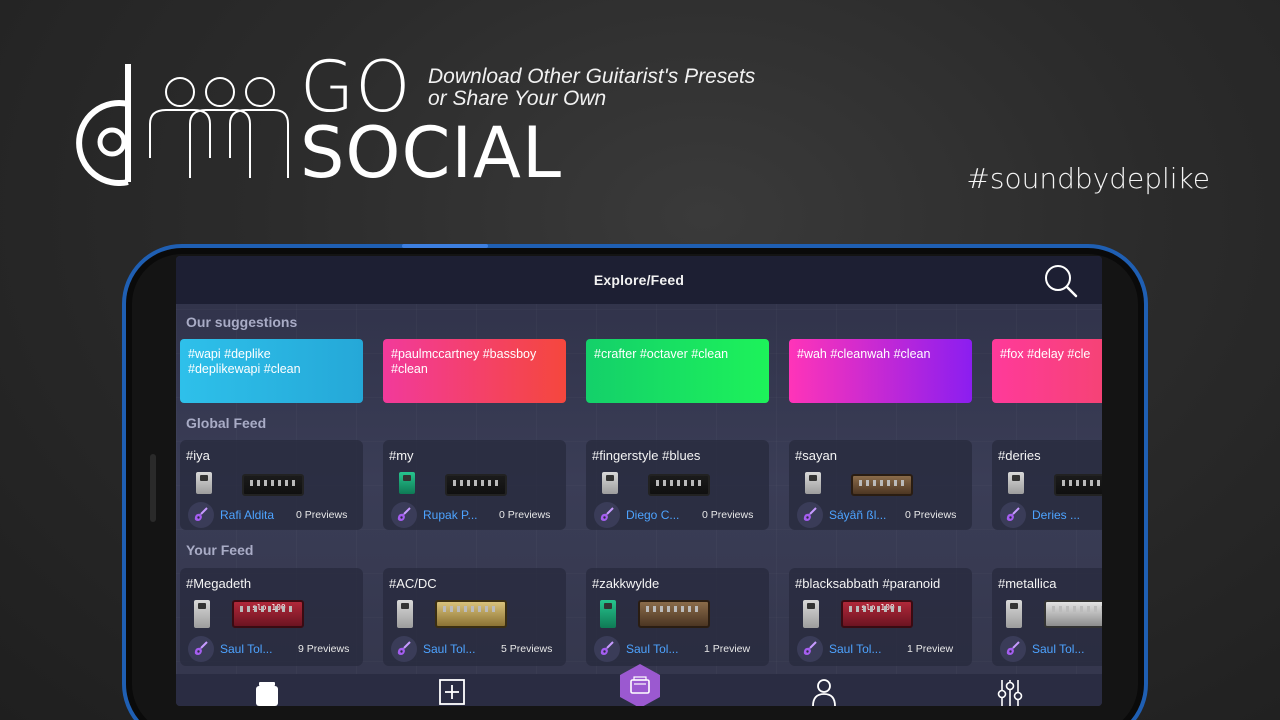  I want to click on amp-icon, so click(640, 685).